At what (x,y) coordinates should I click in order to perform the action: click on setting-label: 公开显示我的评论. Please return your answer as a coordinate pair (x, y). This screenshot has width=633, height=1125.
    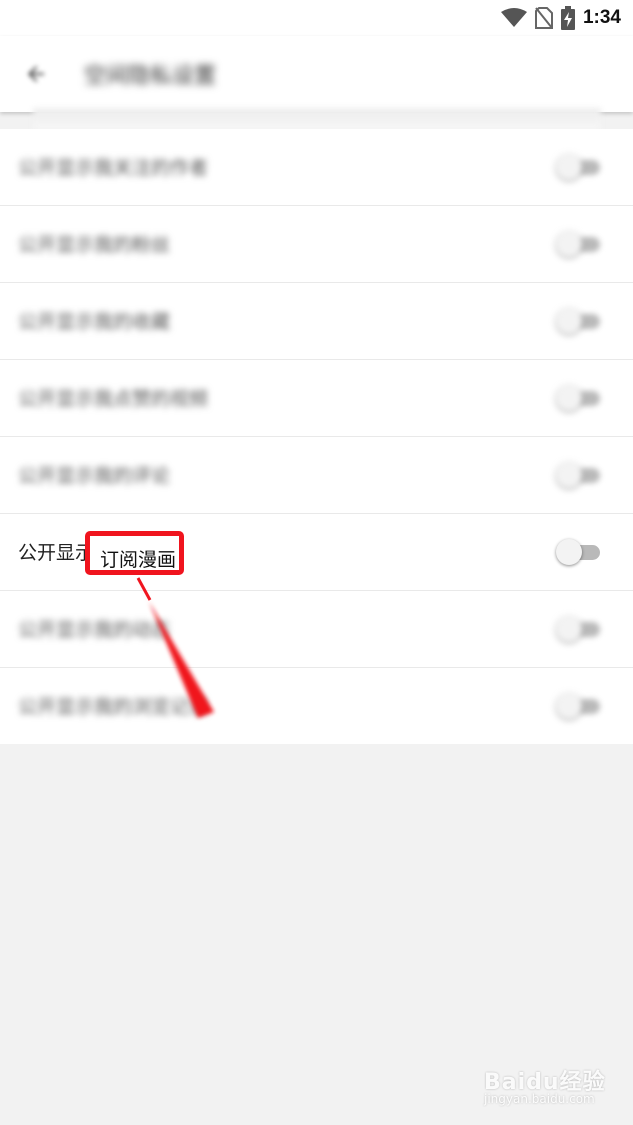
    Looking at the image, I should click on (94, 476).